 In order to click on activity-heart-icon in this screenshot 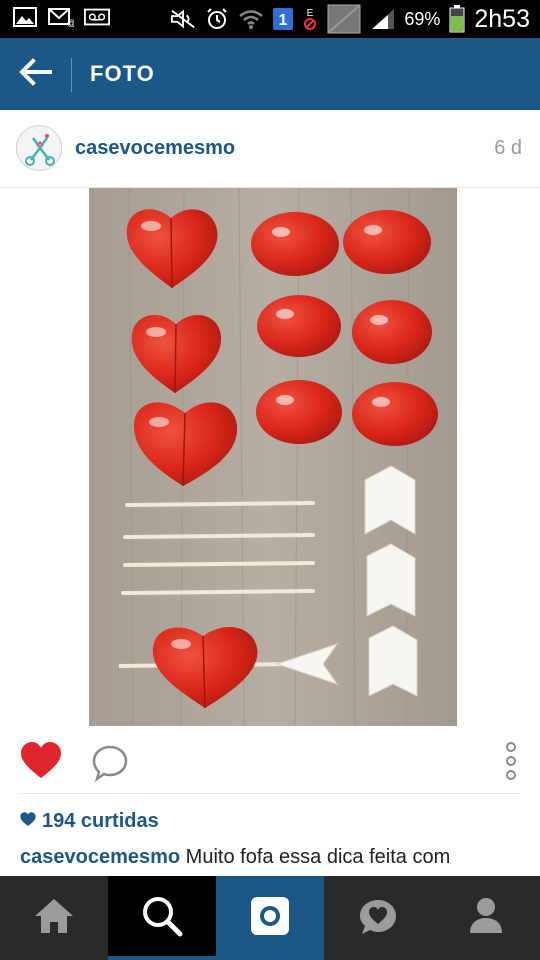, I will do `click(378, 918)`.